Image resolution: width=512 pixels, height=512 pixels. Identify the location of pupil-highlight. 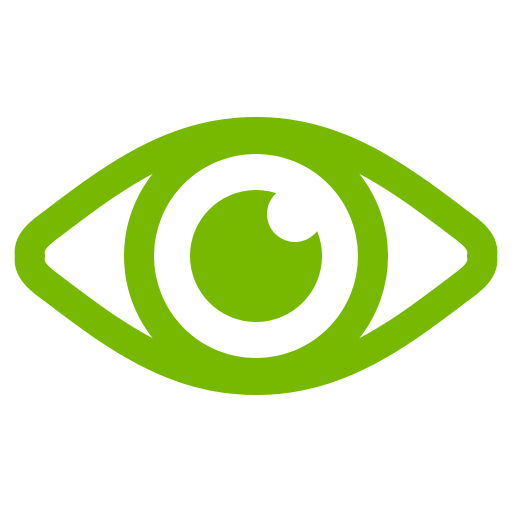
(295, 214).